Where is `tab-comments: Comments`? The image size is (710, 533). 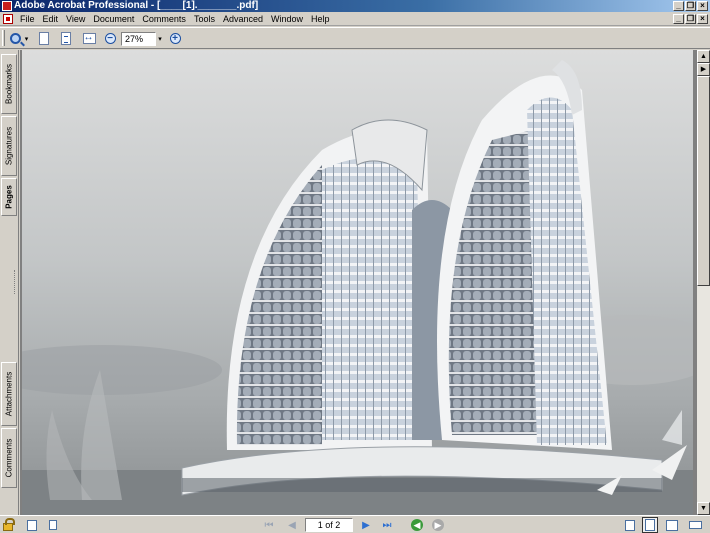
tab-comments: Comments is located at coordinates (9, 458).